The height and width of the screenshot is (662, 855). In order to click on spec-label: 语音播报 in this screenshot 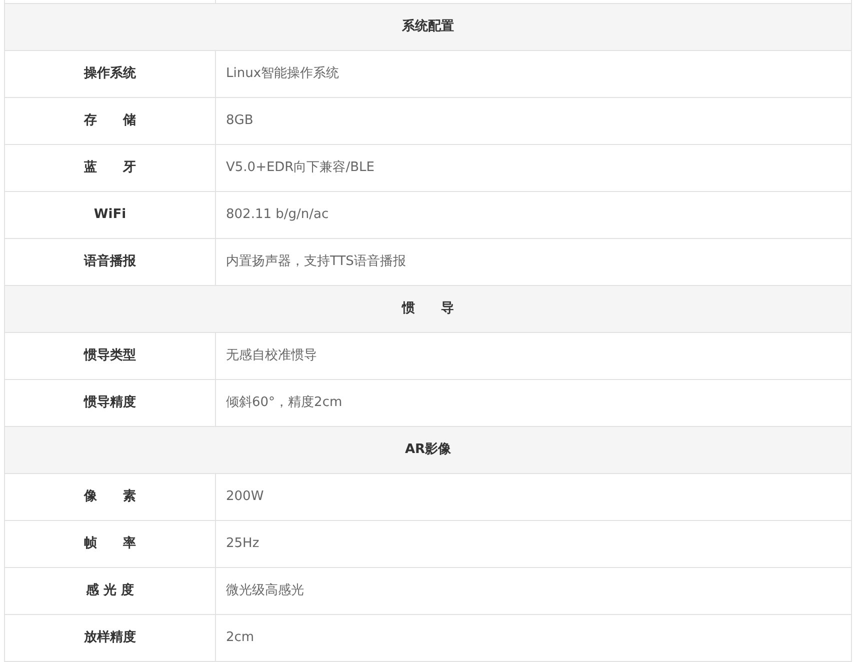, I will do `click(110, 261)`.